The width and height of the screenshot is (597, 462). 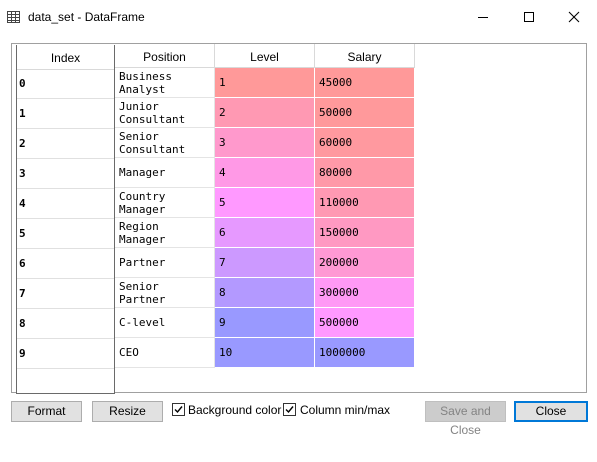 I want to click on position-cell: Manager, so click(x=165, y=173).